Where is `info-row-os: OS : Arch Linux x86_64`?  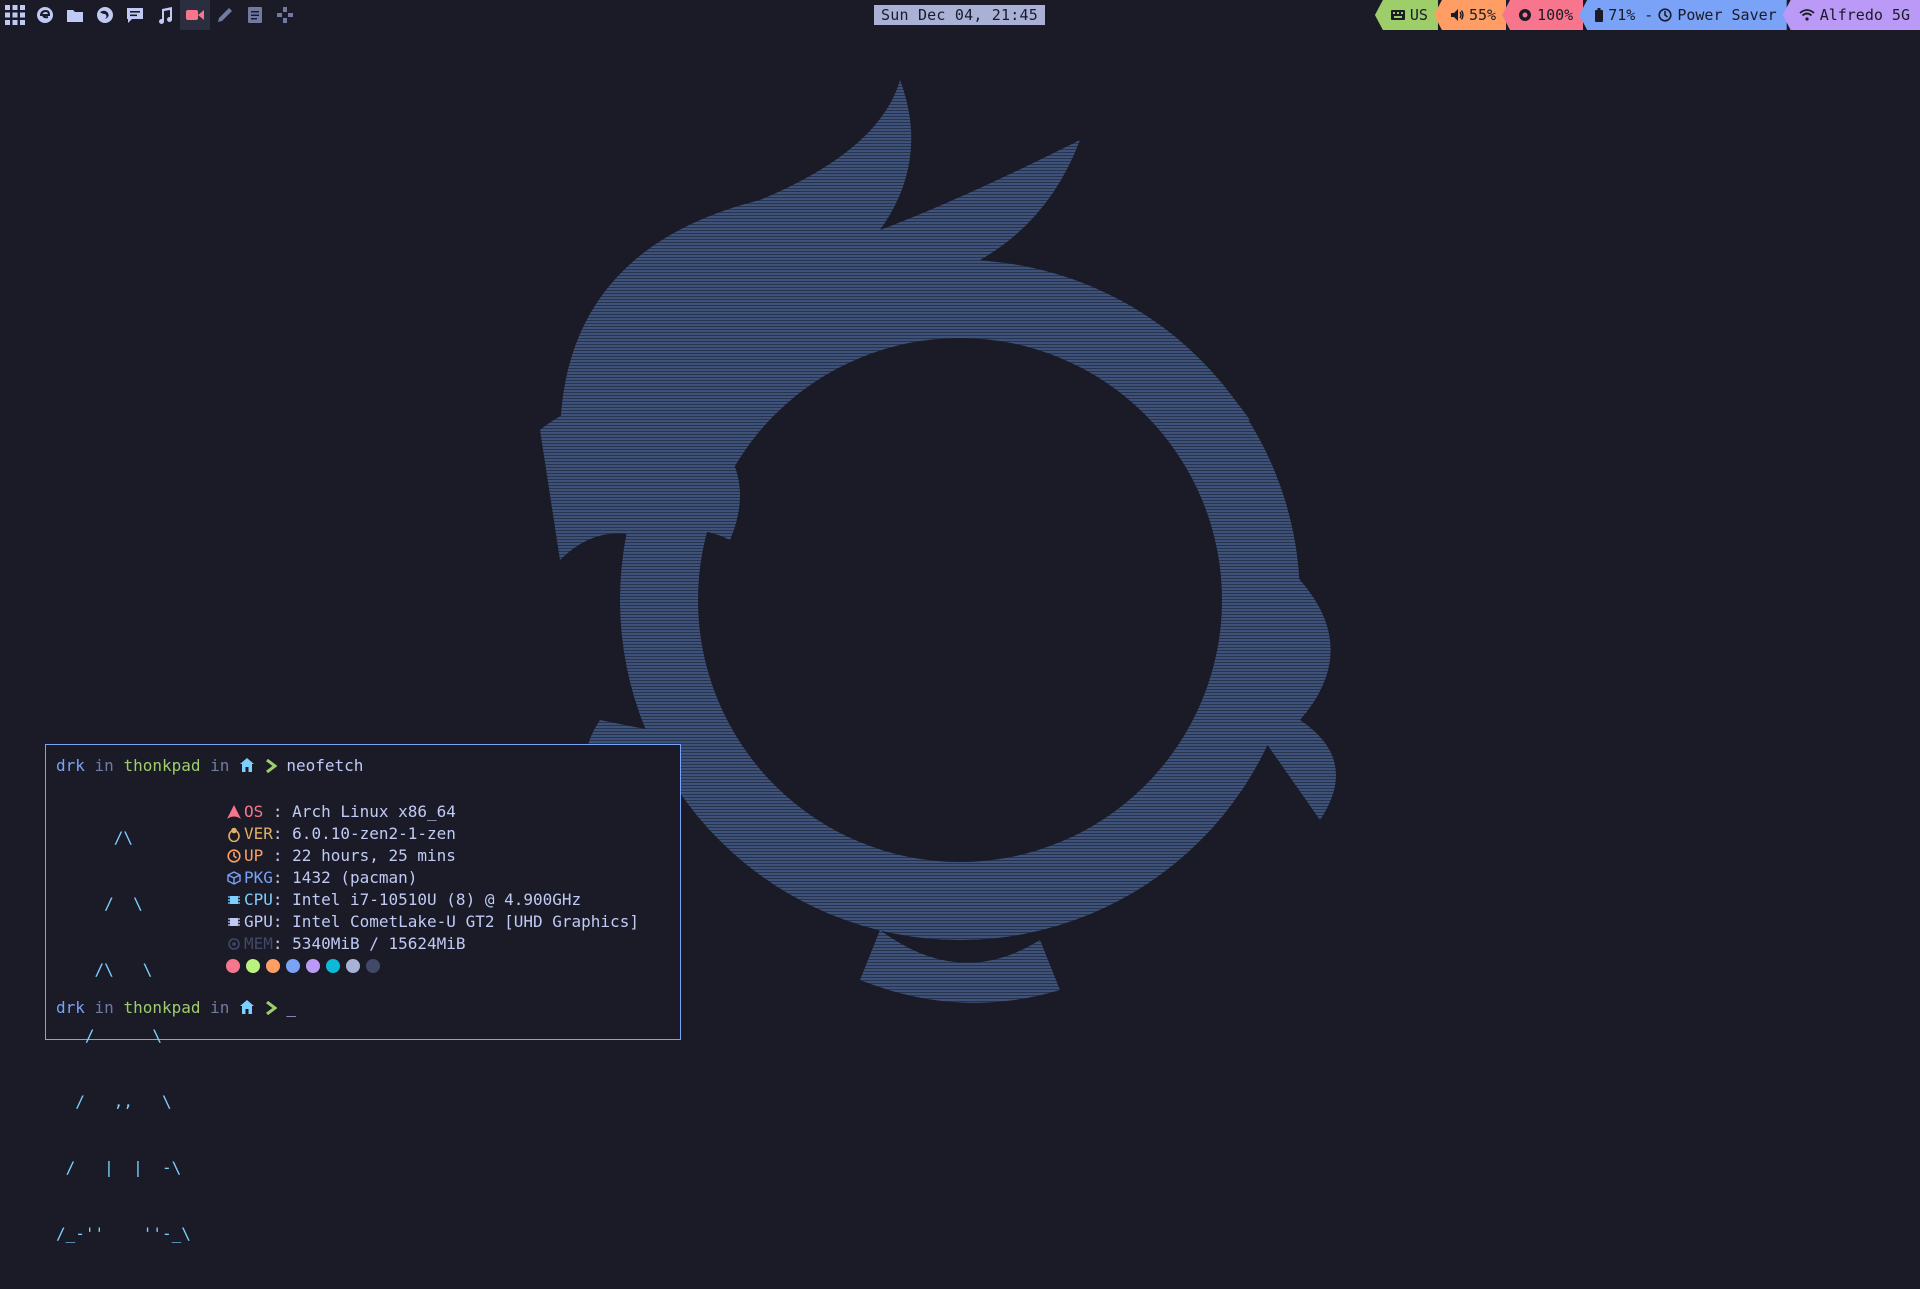 info-row-os: OS : Arch Linux x86_64 is located at coordinates (432, 812).